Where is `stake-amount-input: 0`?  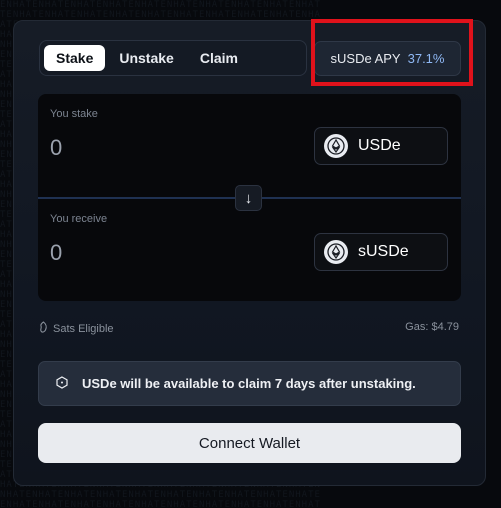 stake-amount-input: 0 is located at coordinates (56, 148).